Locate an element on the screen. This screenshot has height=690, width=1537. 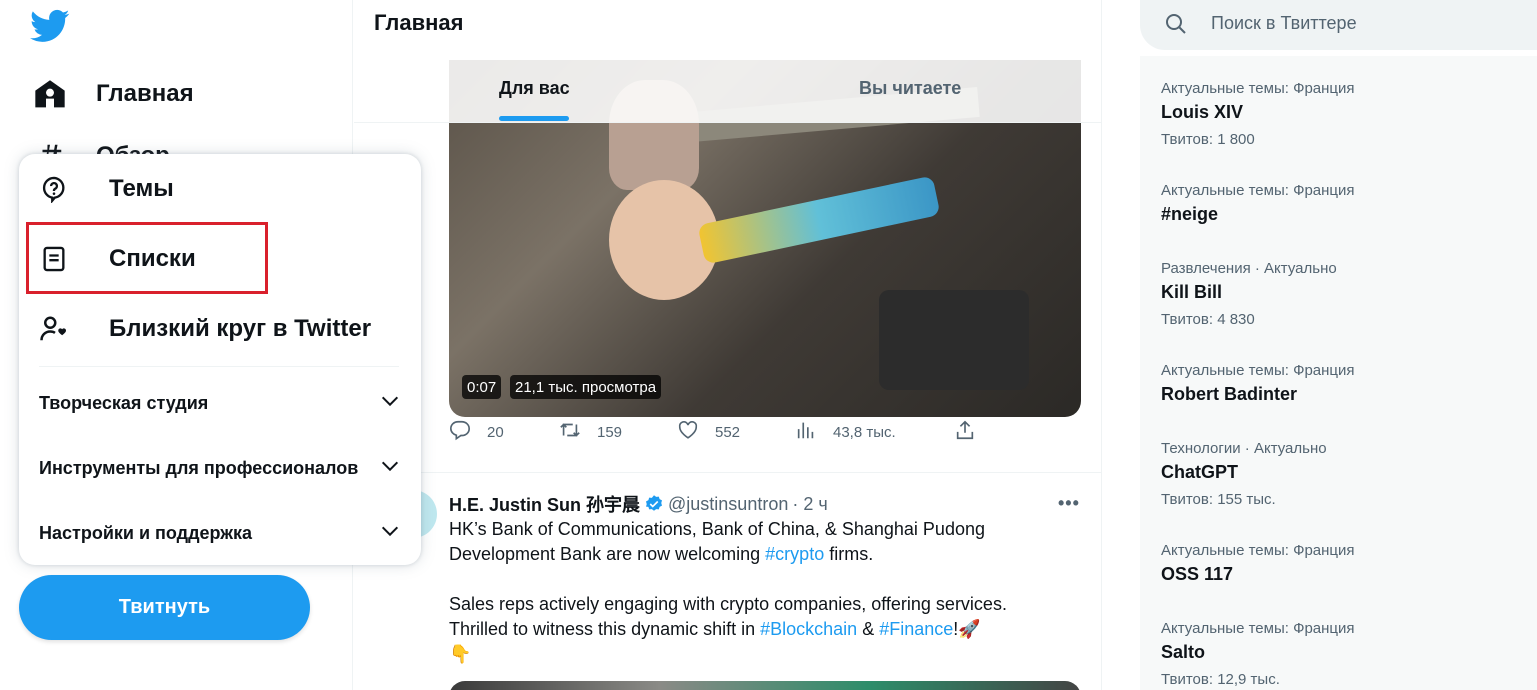
retweet-icon is located at coordinates (570, 432).